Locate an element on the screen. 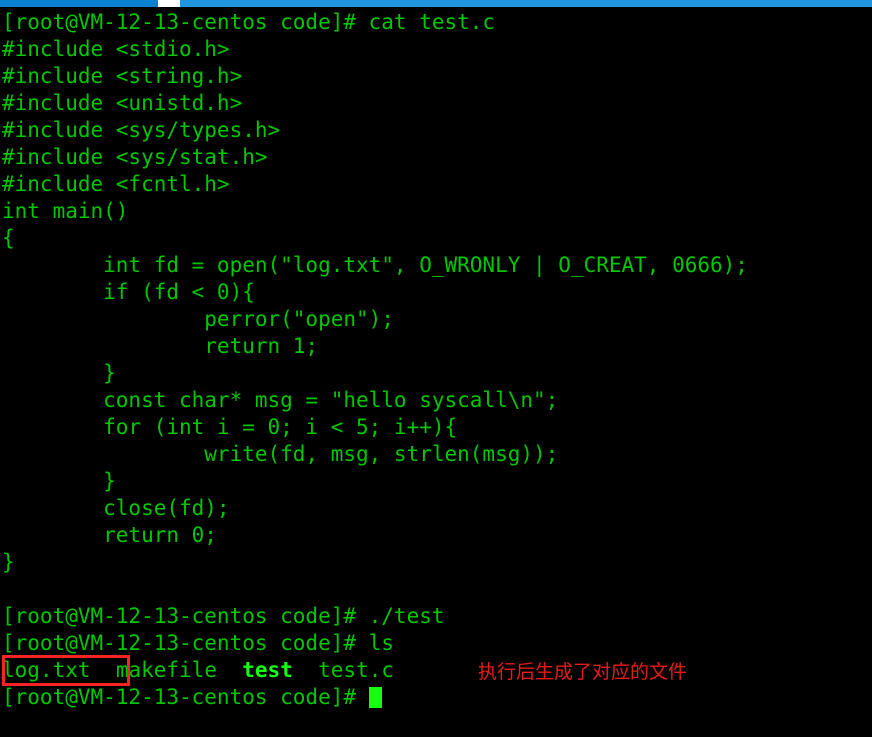 The image size is (872, 737). terminal-line-code: #include <fcntl.h> is located at coordinates (116, 184).